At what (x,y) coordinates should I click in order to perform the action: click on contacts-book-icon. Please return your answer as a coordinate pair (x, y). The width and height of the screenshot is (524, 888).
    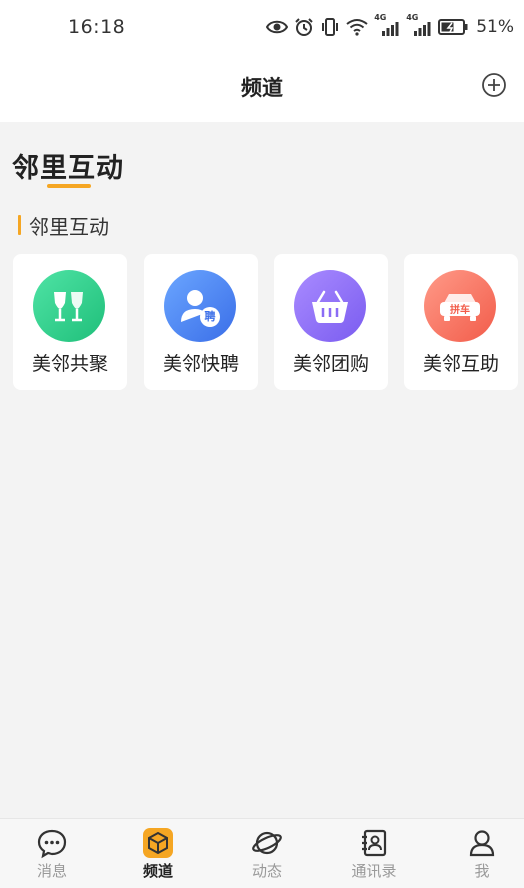
    Looking at the image, I should click on (374, 843).